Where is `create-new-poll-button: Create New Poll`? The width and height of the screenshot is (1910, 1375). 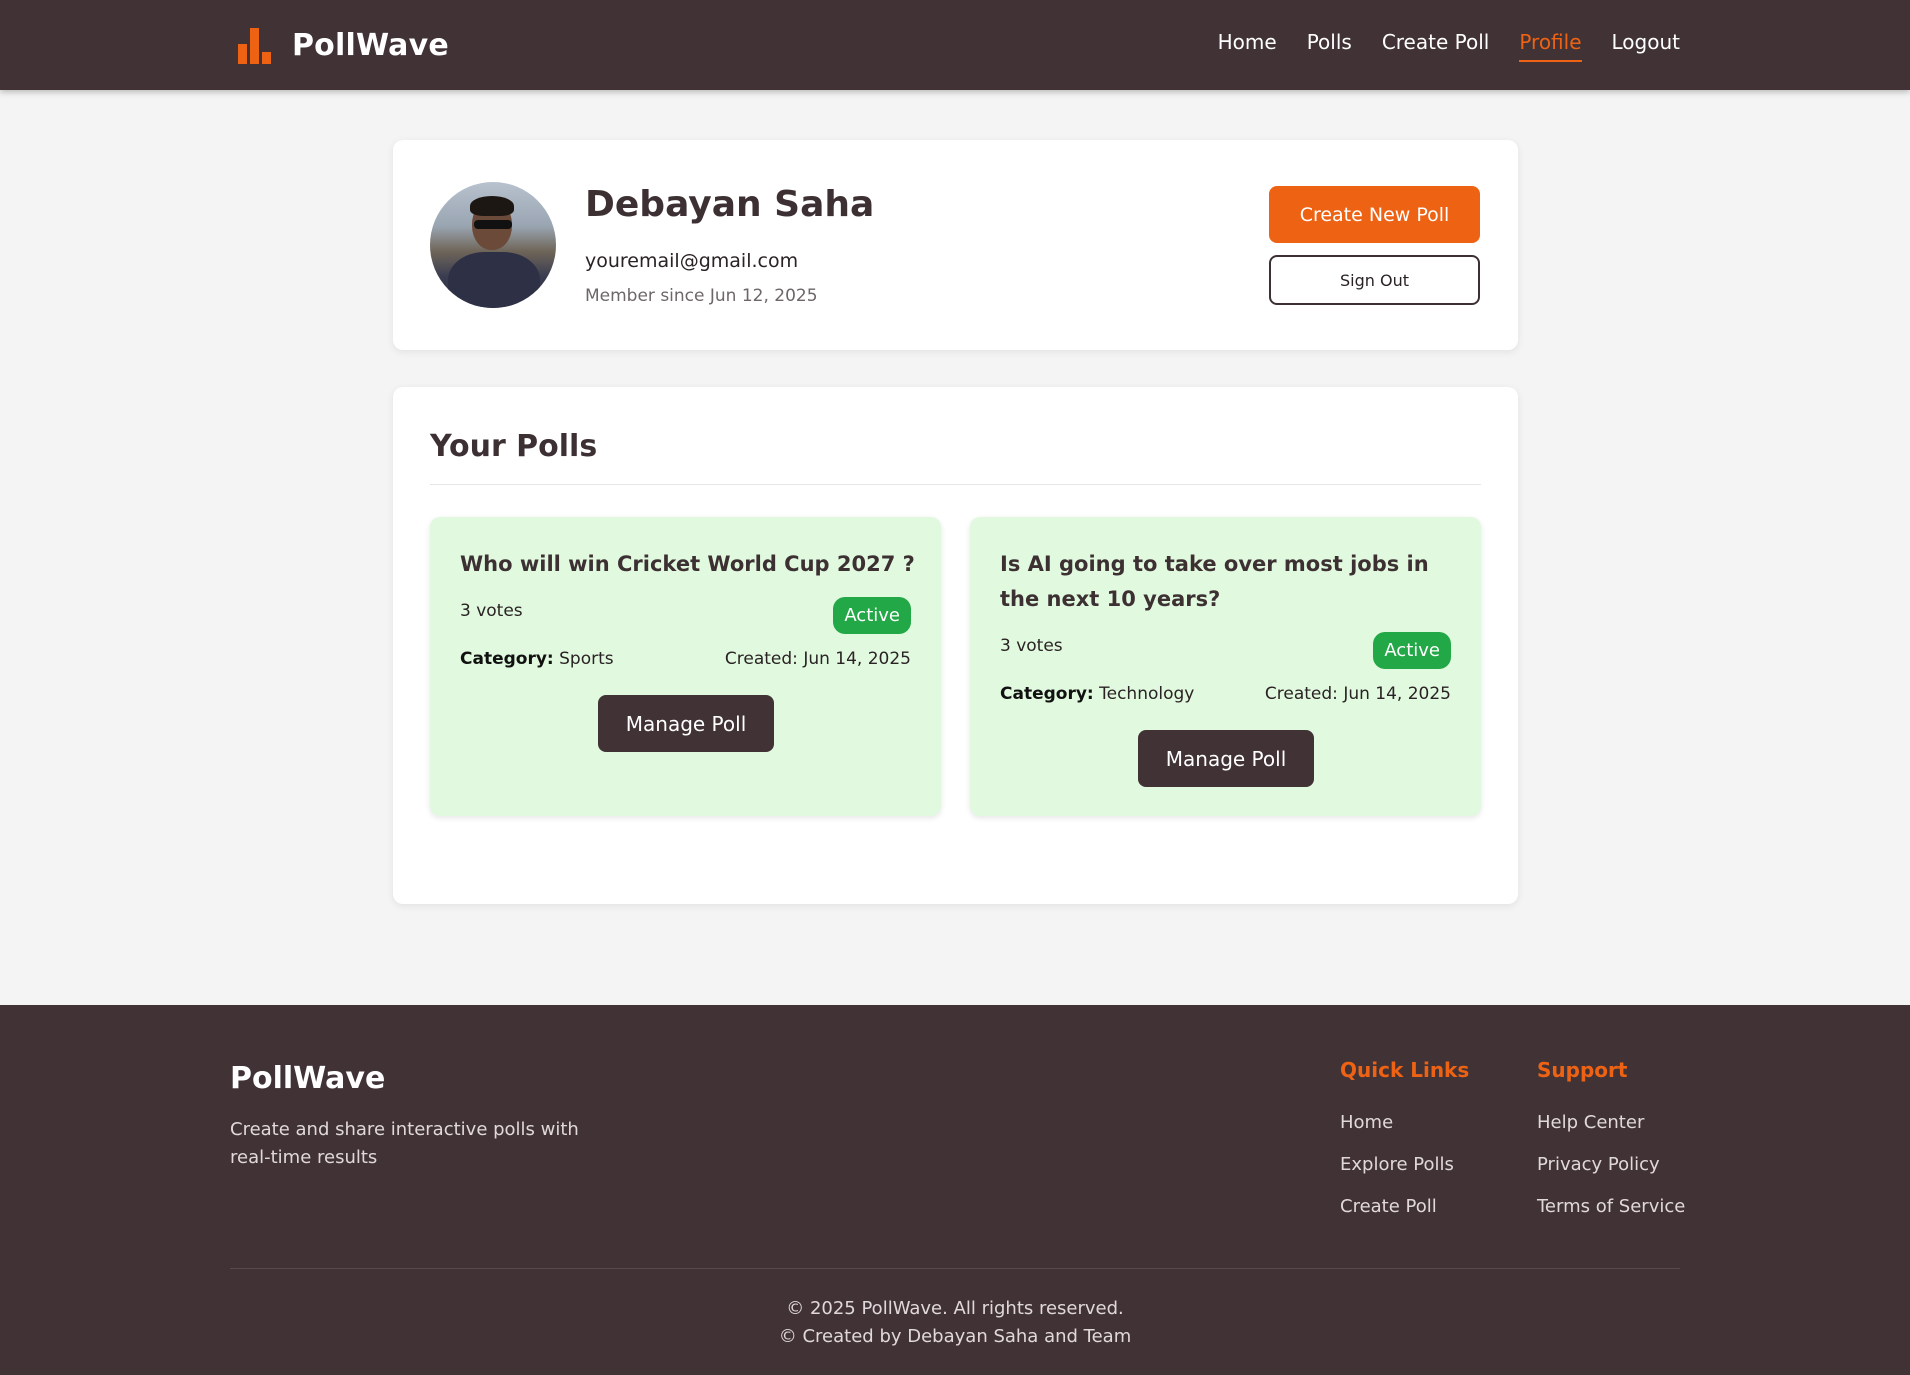 create-new-poll-button: Create New Poll is located at coordinates (1374, 214).